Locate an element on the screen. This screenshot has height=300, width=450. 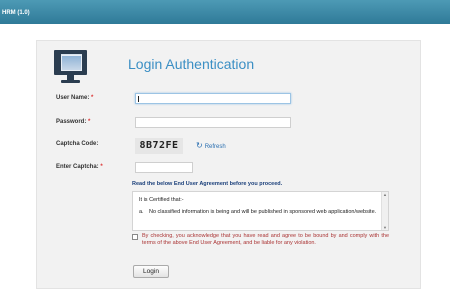
username-input is located at coordinates (213, 98).